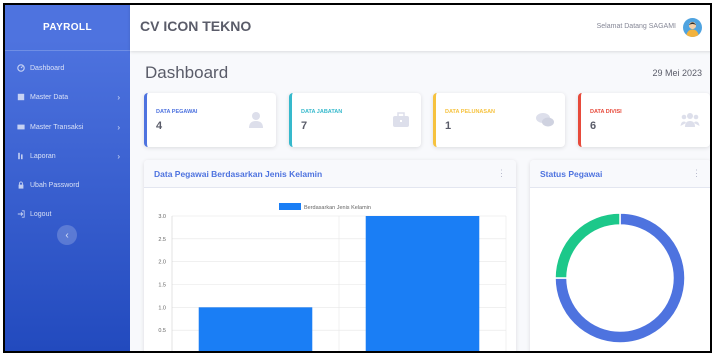 The image size is (715, 356). I want to click on sidebar-item-label: Laporan, so click(43, 156).